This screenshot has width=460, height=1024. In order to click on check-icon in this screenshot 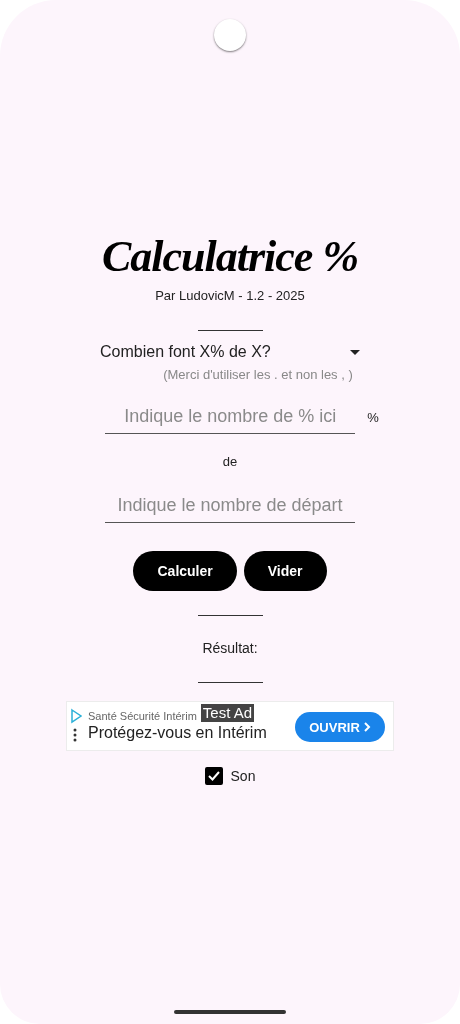, I will do `click(213, 776)`.